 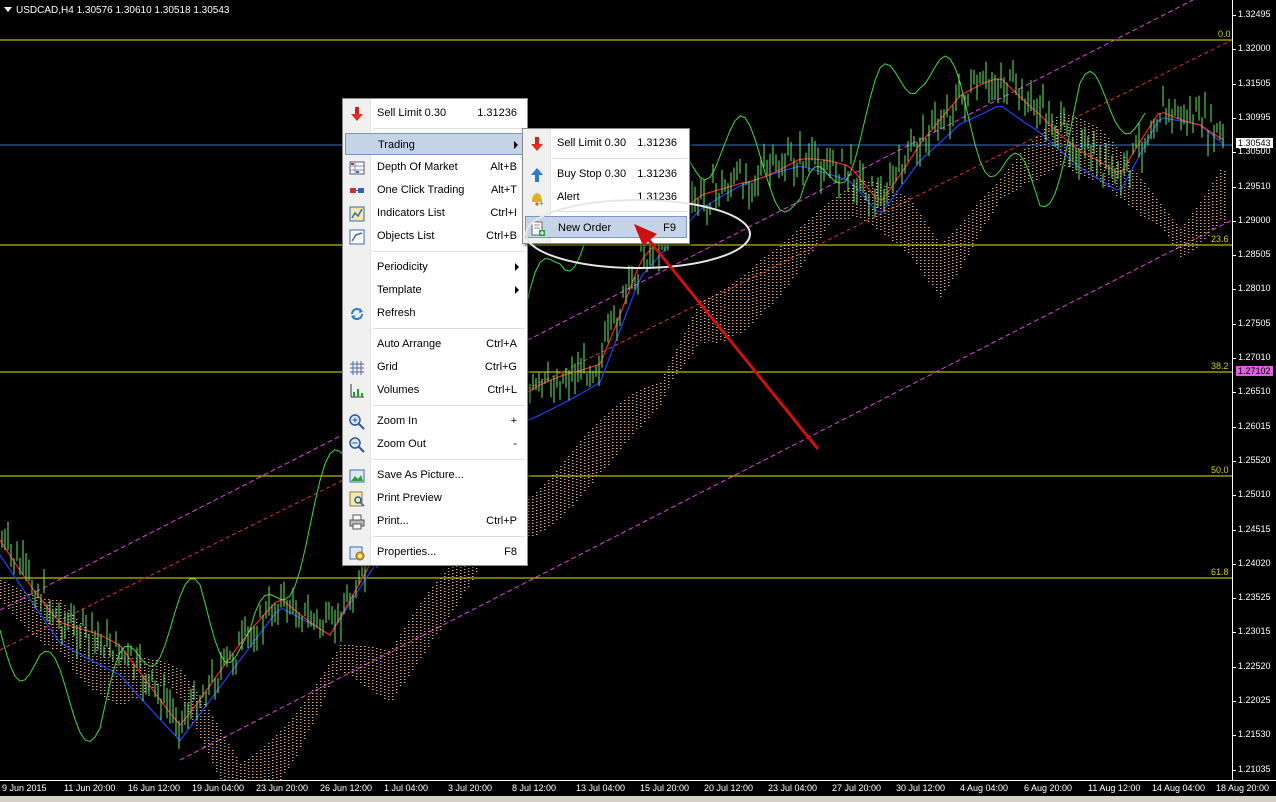 I want to click on price-tick-label: 1.21530, so click(x=1251, y=734).